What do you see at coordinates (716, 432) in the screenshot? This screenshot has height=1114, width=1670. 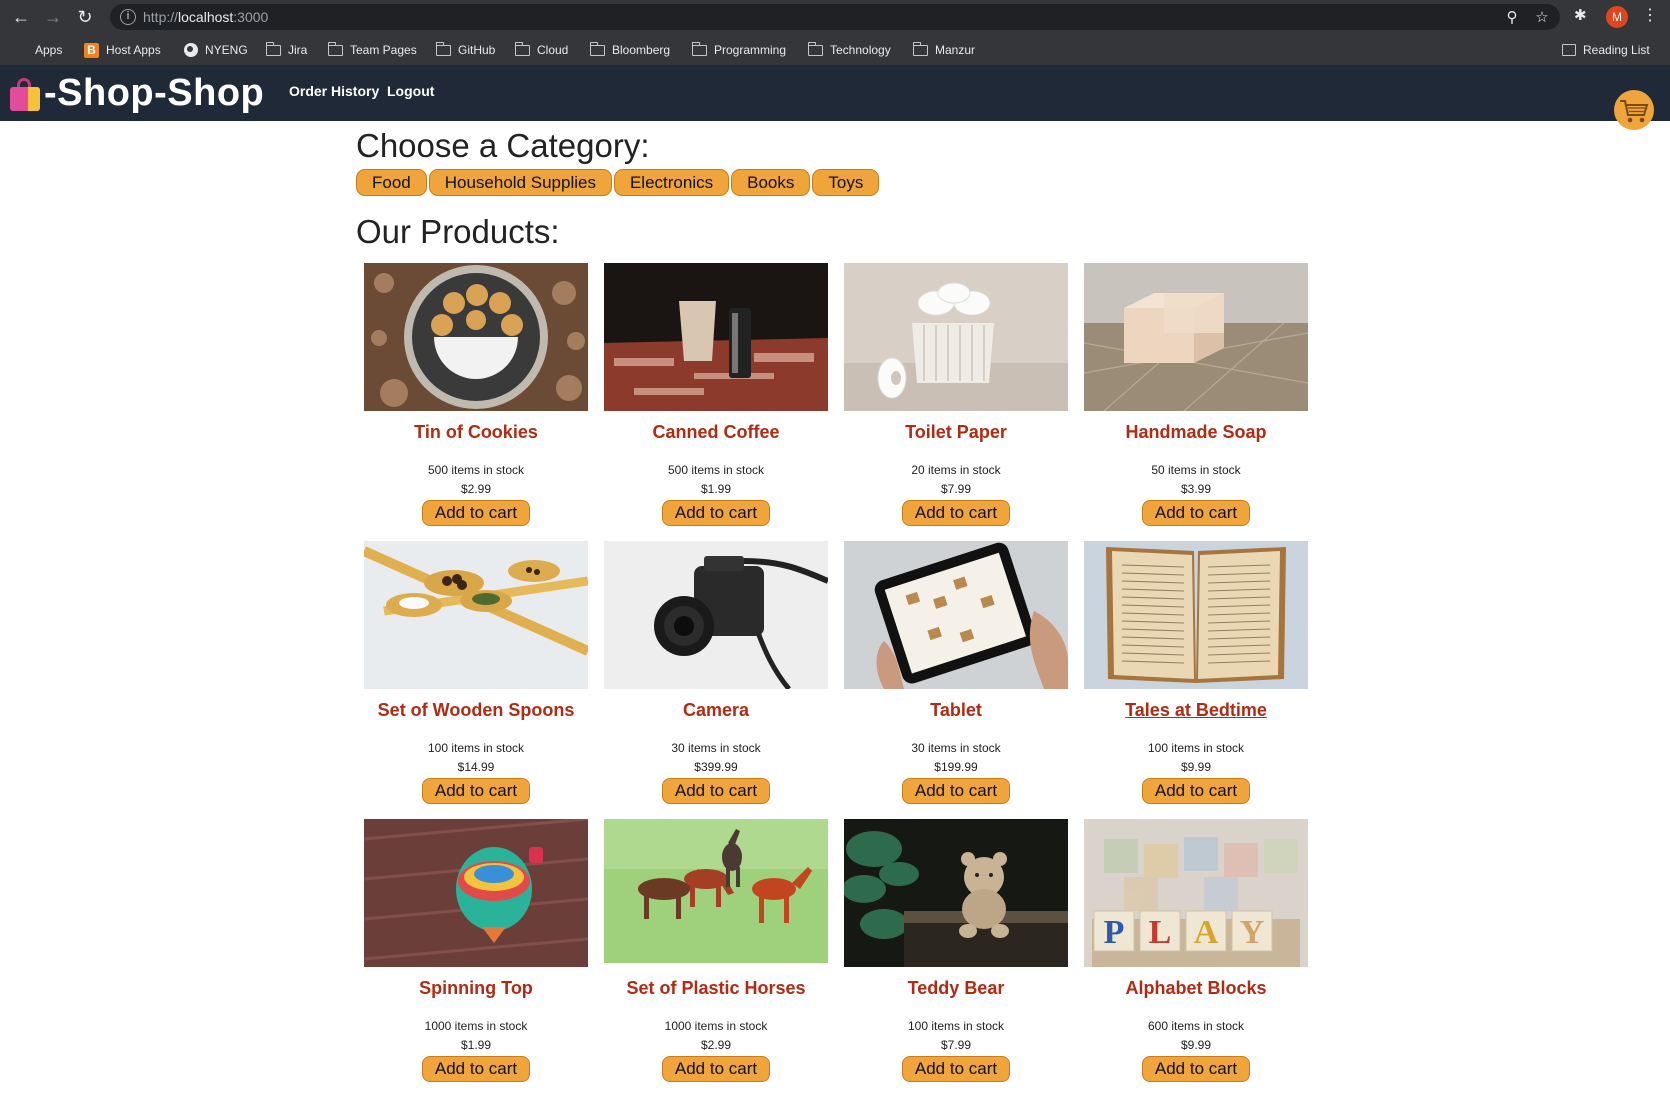 I see `product-name: Canned Coffee` at bounding box center [716, 432].